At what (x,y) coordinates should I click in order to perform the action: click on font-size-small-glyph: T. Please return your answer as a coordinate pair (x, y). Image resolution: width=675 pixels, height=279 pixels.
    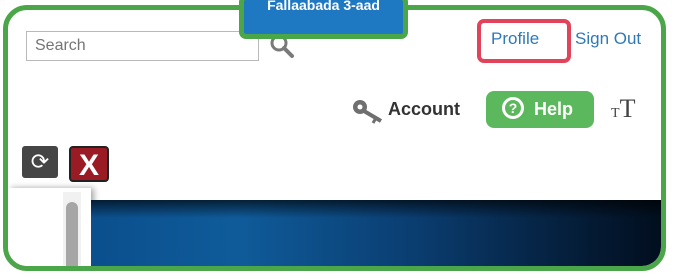
    Looking at the image, I should click on (615, 113).